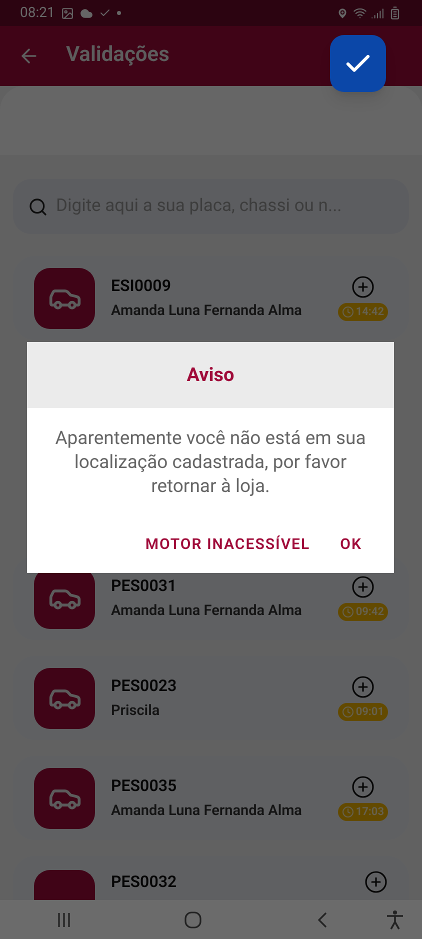  What do you see at coordinates (360, 13) in the screenshot?
I see `wifi-icon` at bounding box center [360, 13].